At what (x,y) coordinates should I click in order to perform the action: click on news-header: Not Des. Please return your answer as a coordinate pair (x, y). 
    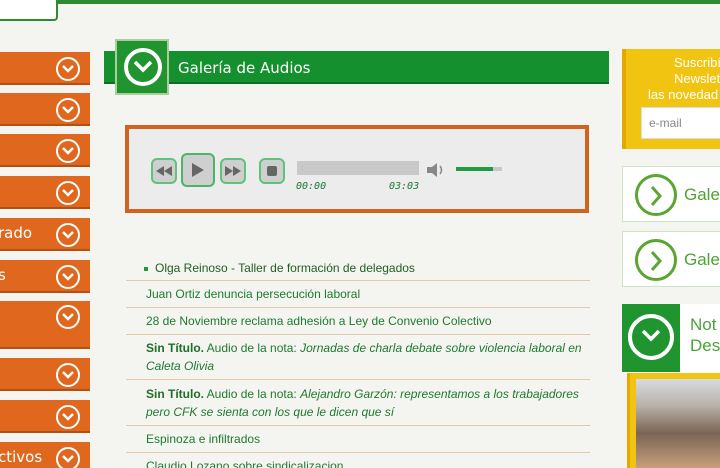
    Looking at the image, I should click on (671, 339).